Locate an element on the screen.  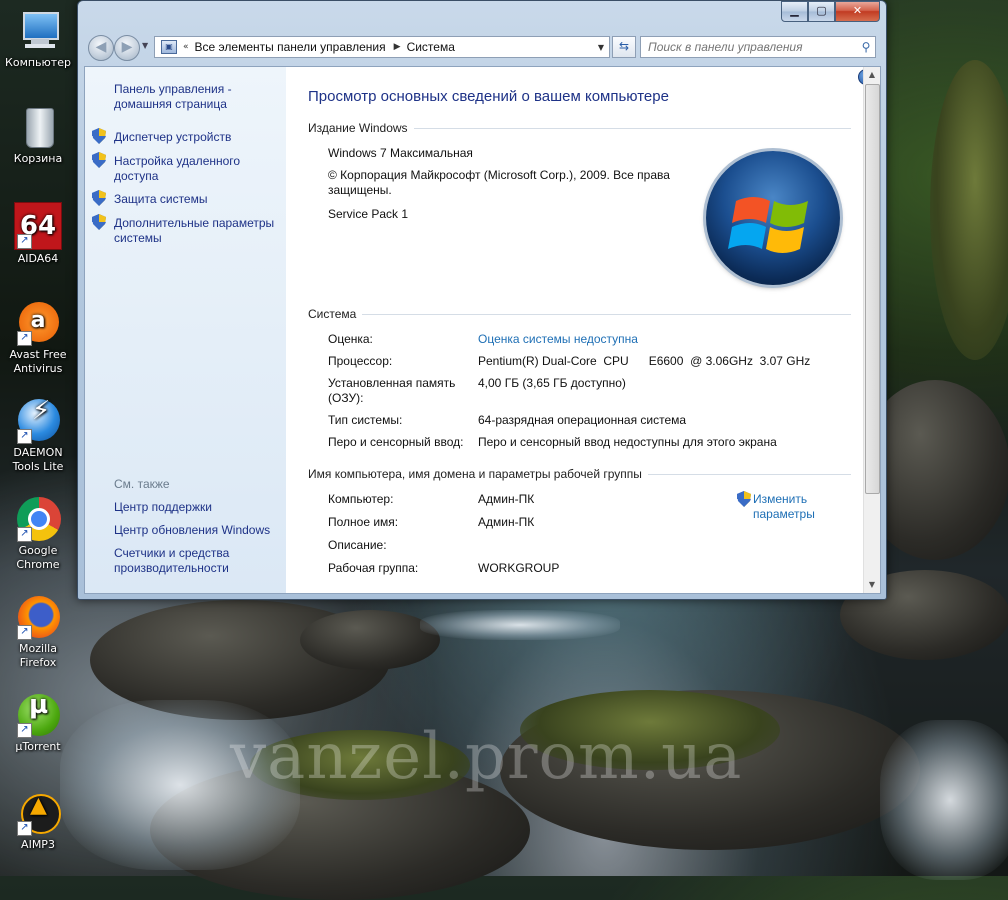
aimp3-icon: ▲ ↗ is located at coordinates (38, 813).